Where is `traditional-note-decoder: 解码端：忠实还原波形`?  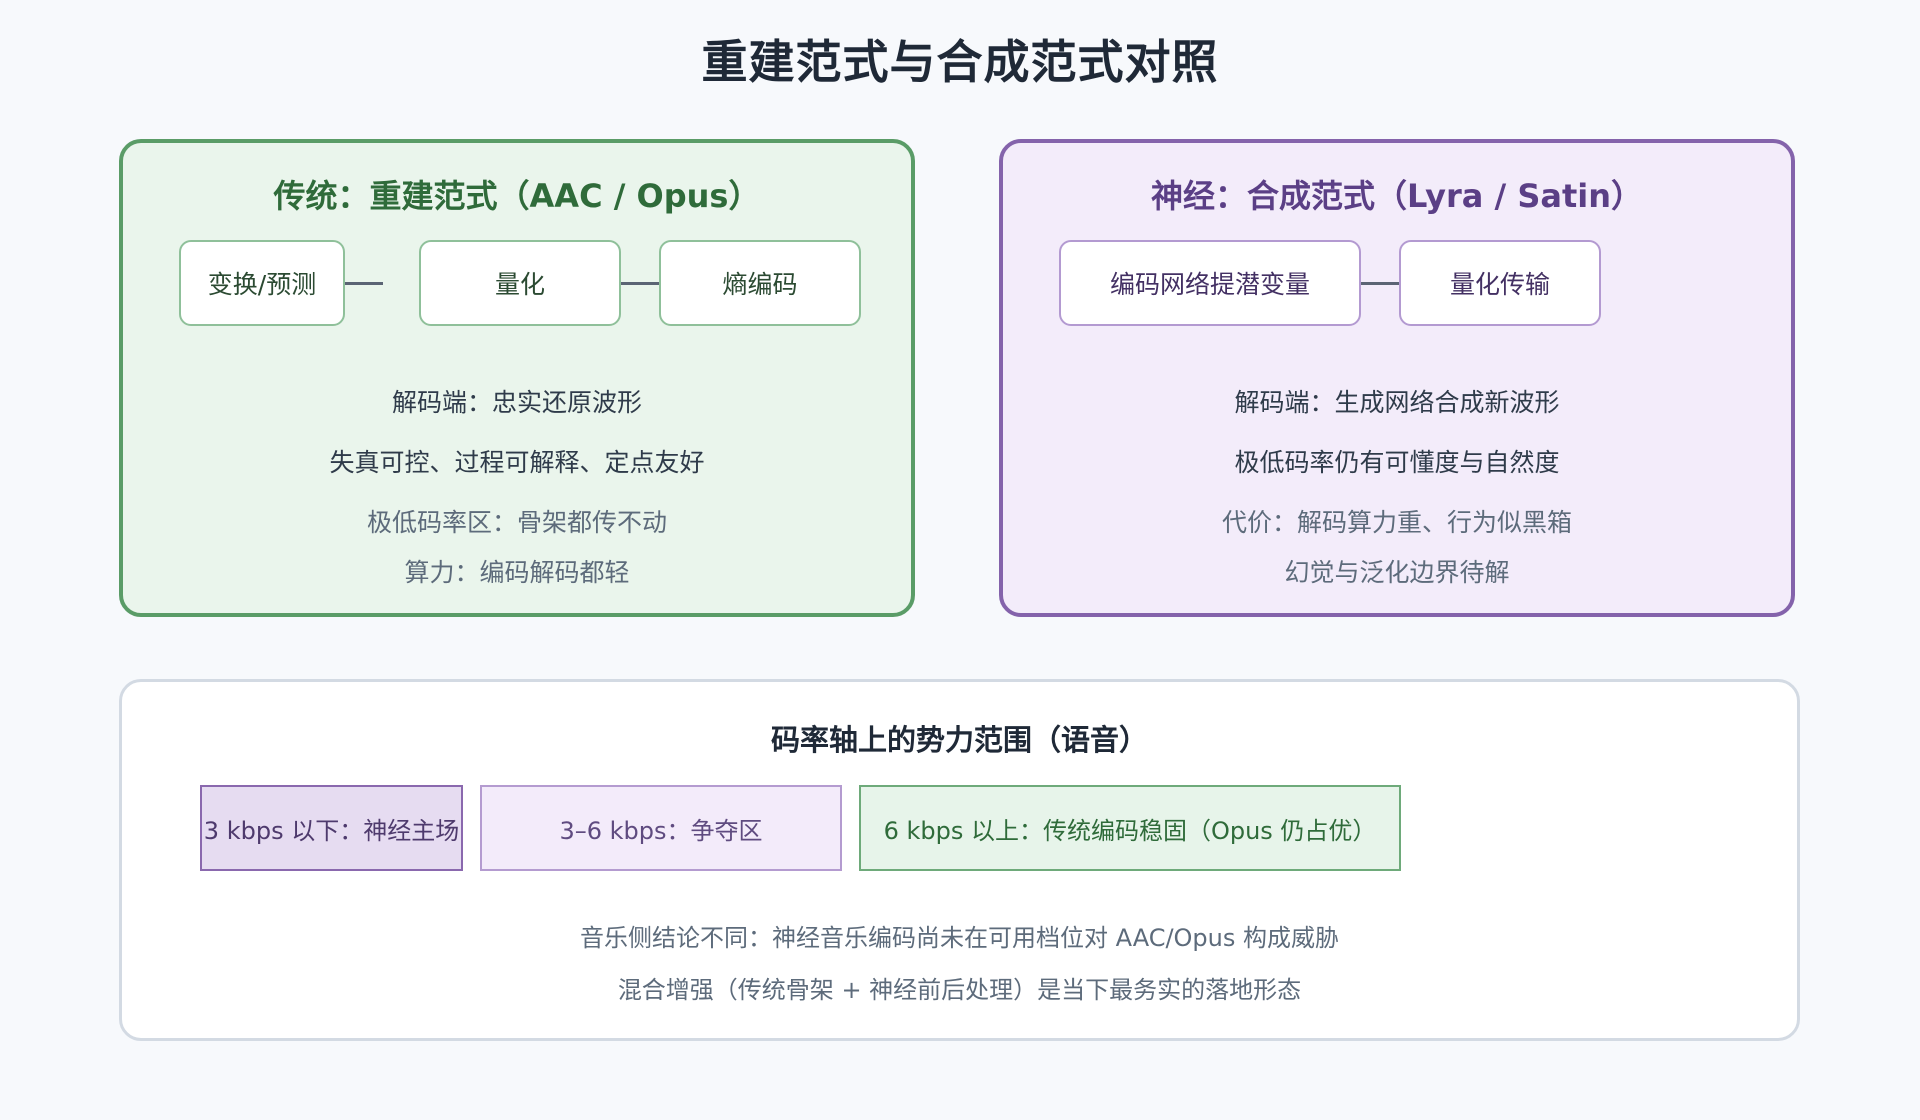 traditional-note-decoder: 解码端：忠实还原波形 is located at coordinates (516, 402).